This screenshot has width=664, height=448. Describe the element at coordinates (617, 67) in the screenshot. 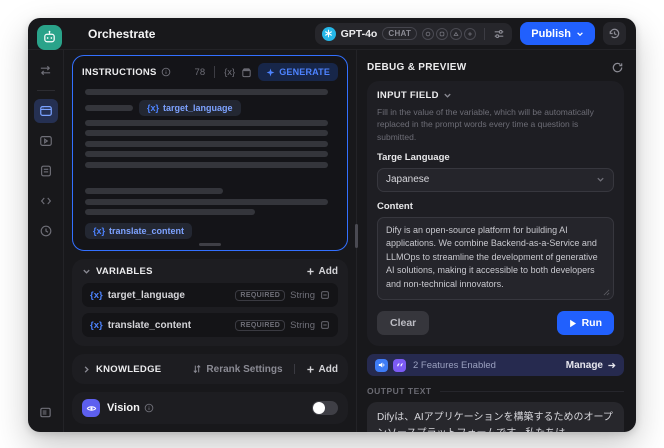

I see `refresh-icon` at that location.